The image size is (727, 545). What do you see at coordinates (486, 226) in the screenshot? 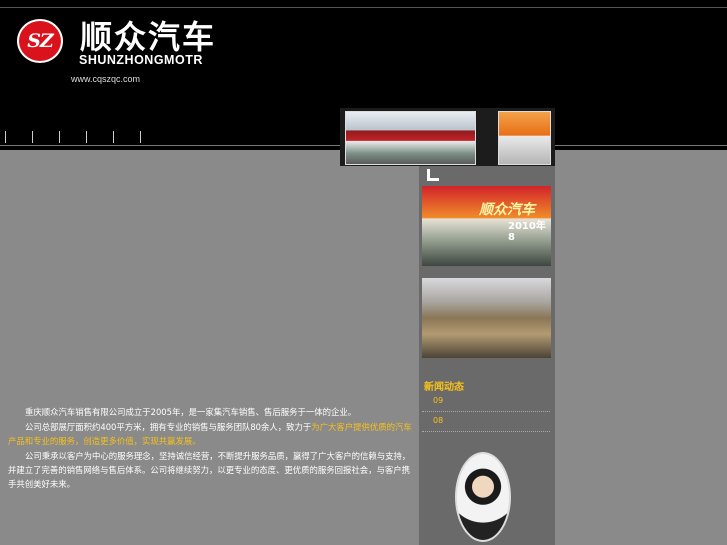
I see `event-photo: 顺众汽车 2010年8` at bounding box center [486, 226].